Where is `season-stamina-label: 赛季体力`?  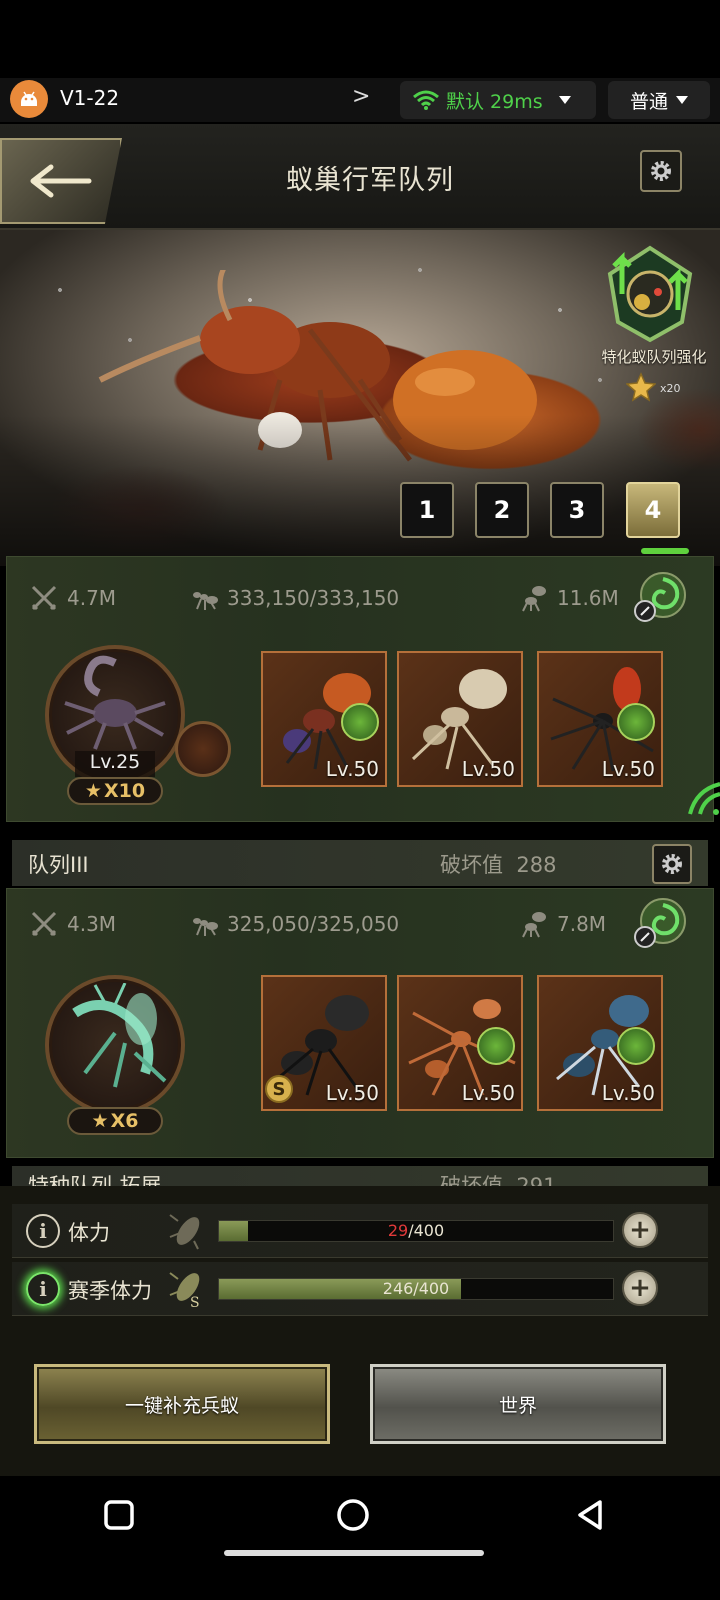
season-stamina-label: 赛季体力 is located at coordinates (110, 1291).